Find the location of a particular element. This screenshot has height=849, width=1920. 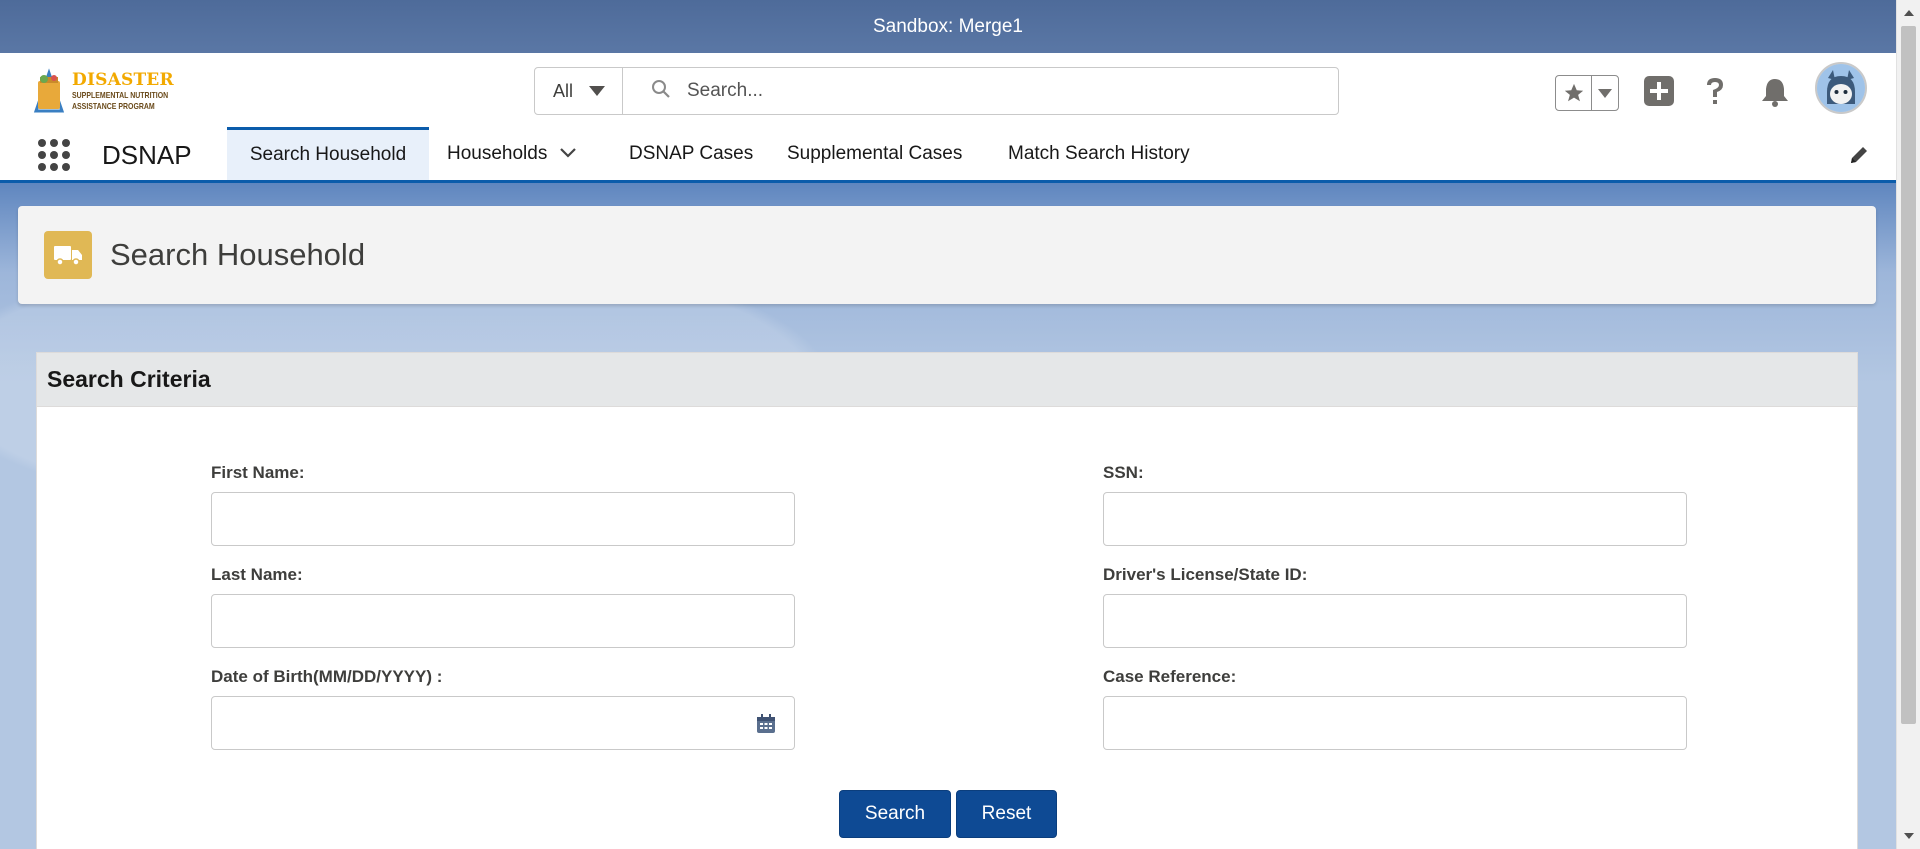

tab-label: Supplemental Cases is located at coordinates (875, 153).